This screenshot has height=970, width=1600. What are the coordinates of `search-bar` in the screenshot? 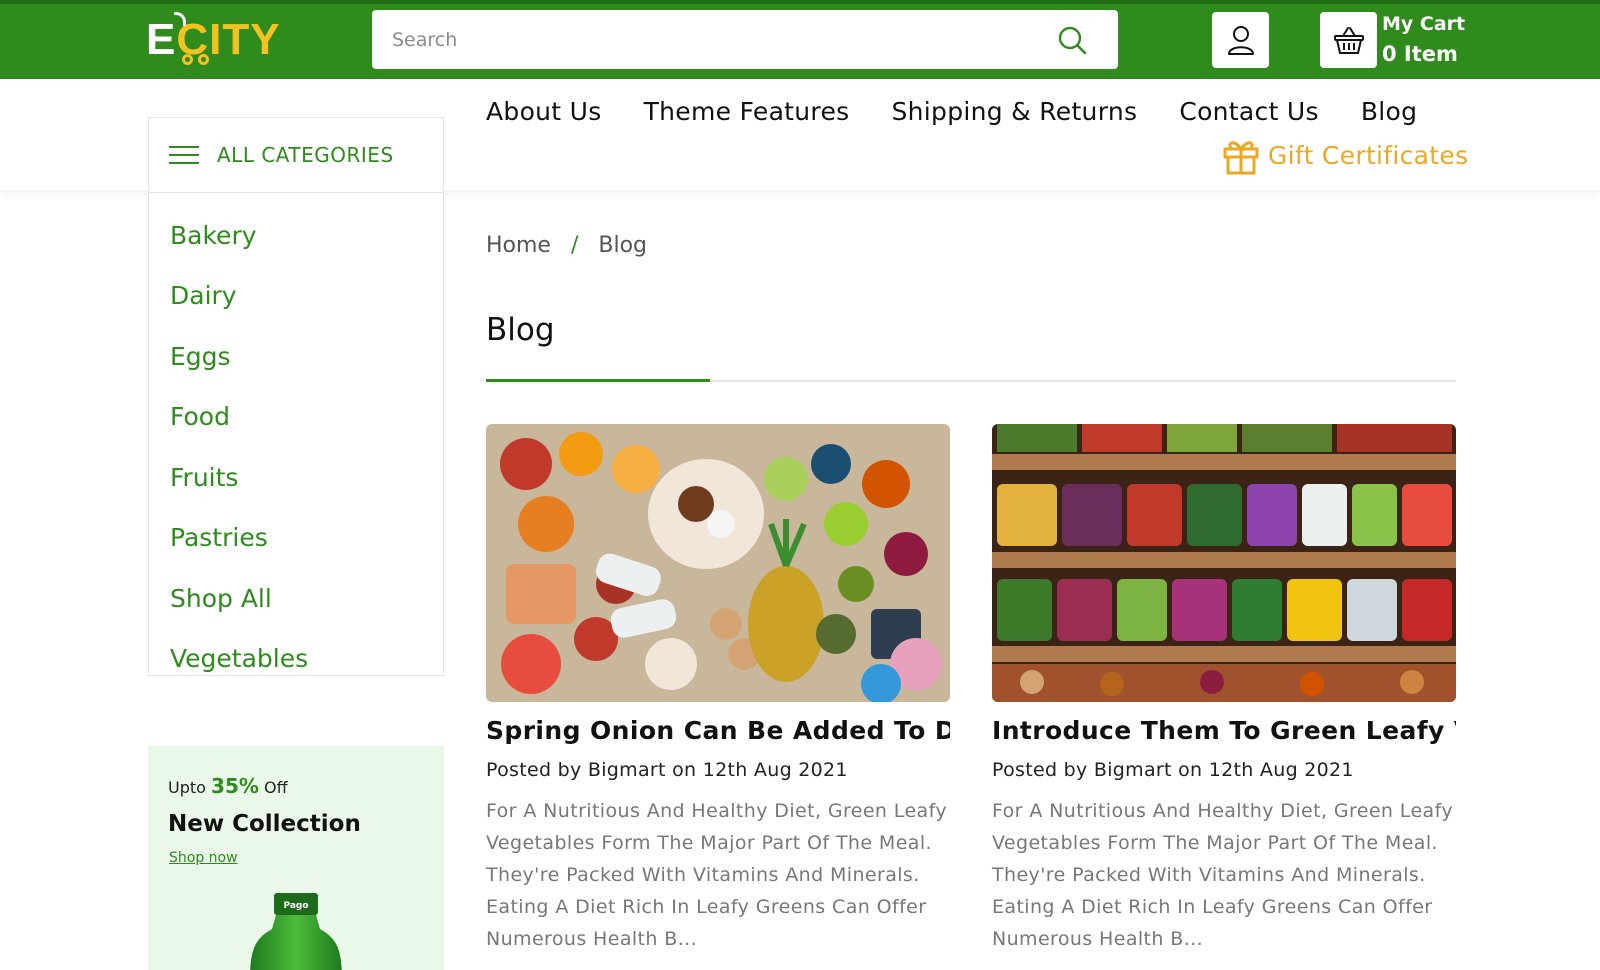 It's located at (745, 39).